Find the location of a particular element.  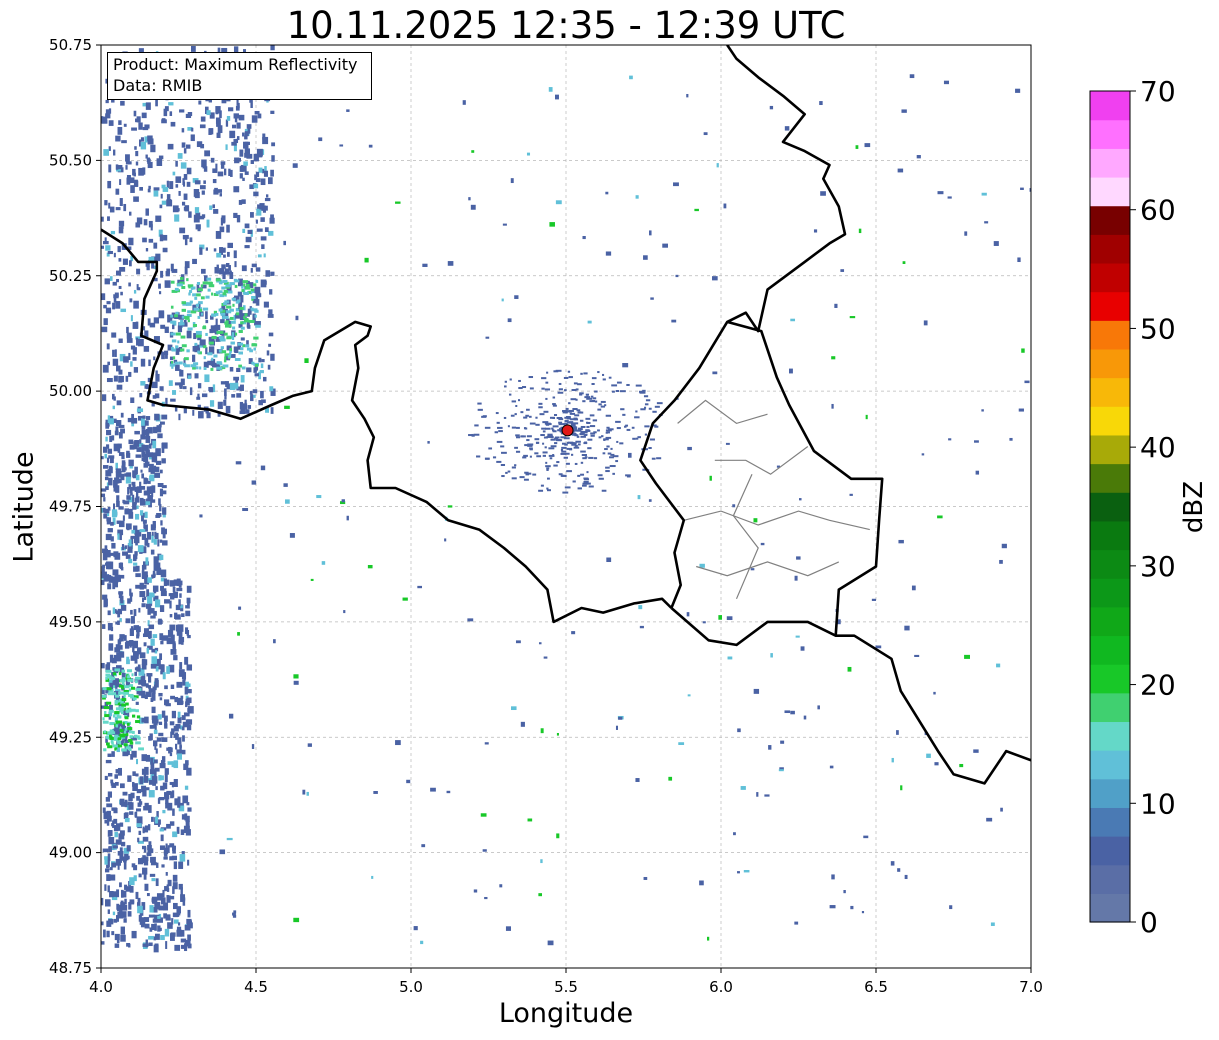

x-tick-label: 4.0 is located at coordinates (101, 987).